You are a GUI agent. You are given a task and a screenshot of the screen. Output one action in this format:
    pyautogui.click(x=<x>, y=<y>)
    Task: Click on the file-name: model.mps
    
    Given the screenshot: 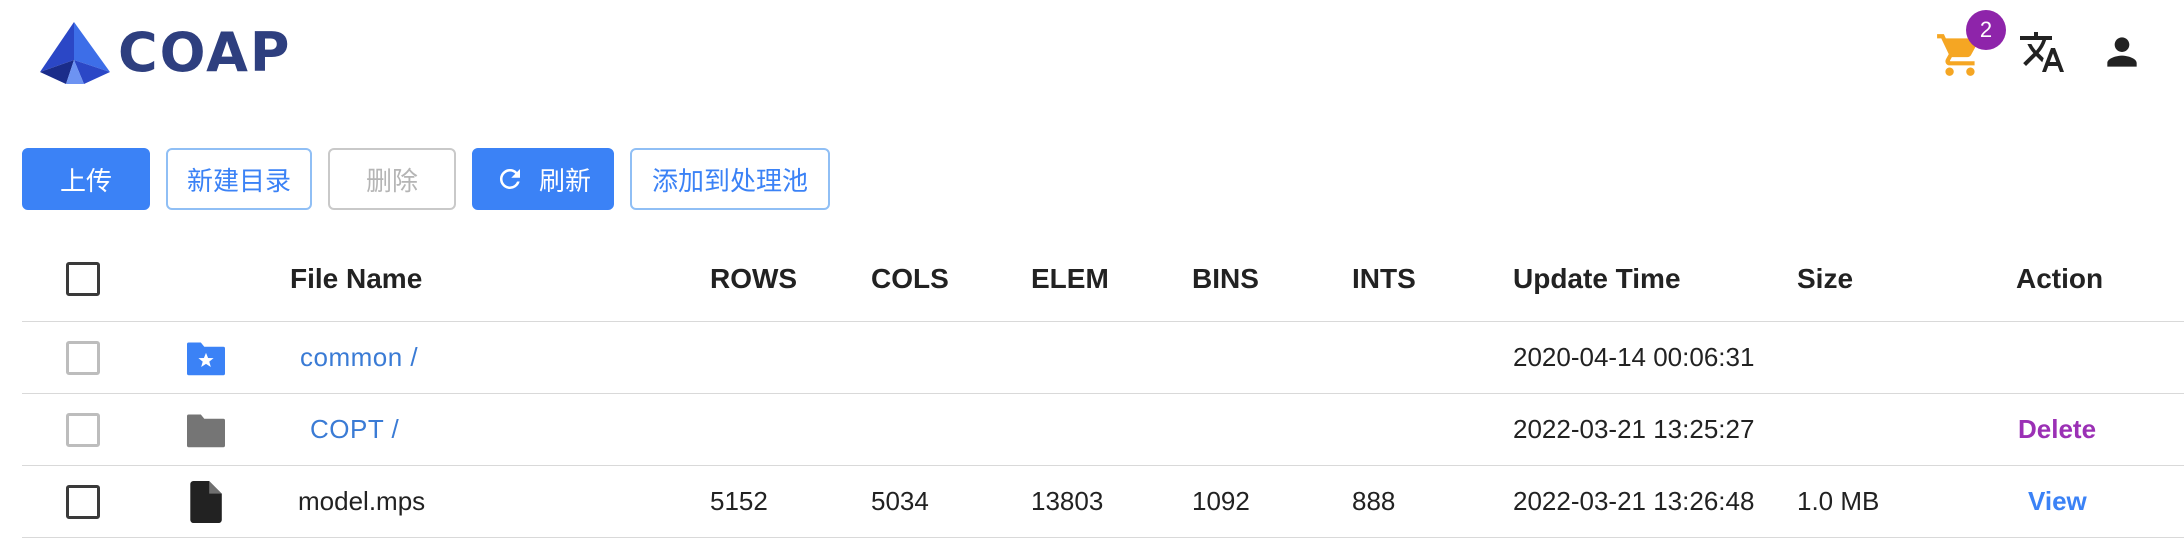 What is the action you would take?
    pyautogui.click(x=361, y=501)
    